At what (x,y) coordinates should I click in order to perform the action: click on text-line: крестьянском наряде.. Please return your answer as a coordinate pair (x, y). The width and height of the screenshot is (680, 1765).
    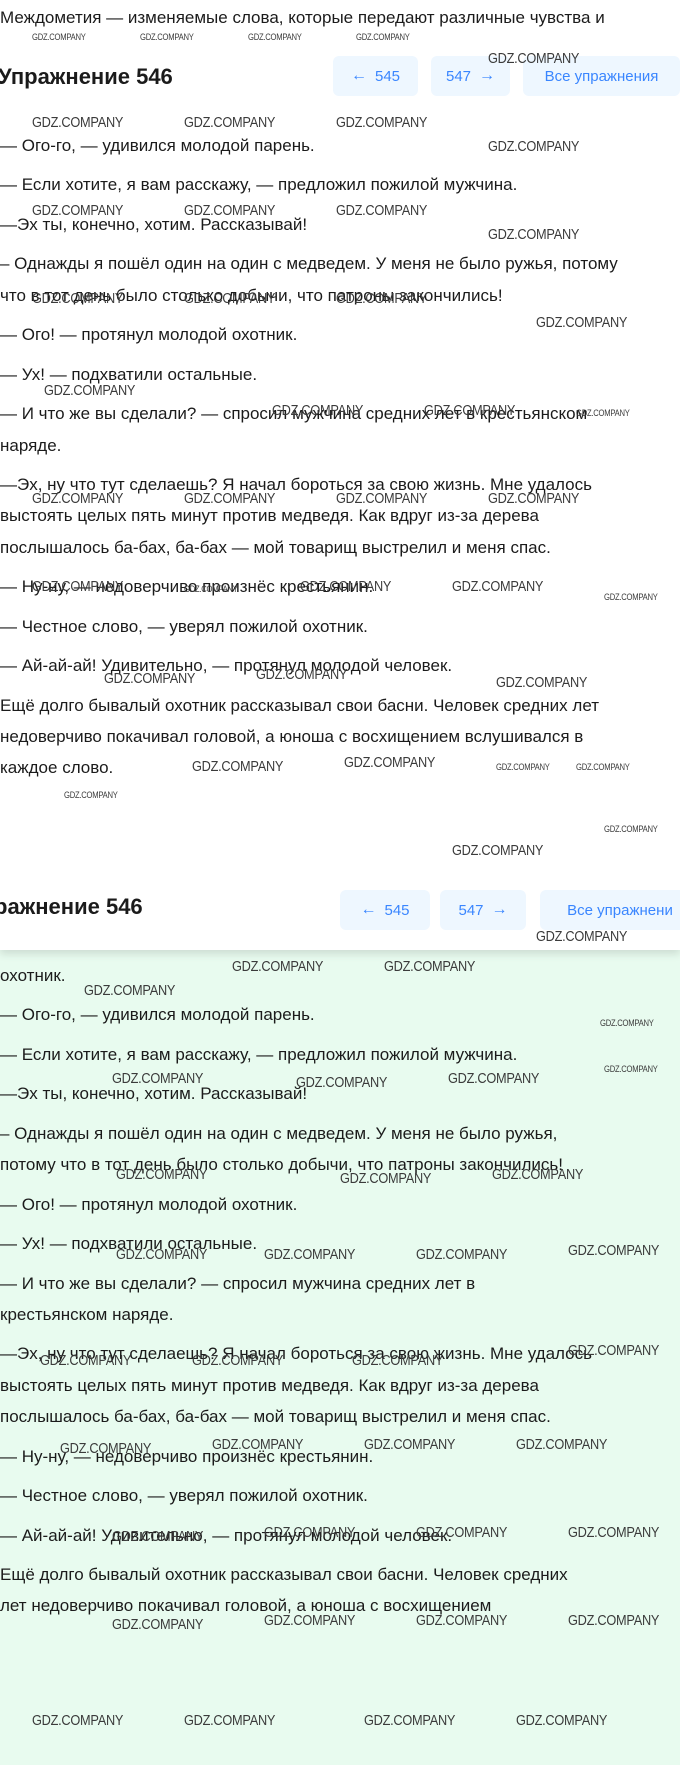
    Looking at the image, I should click on (87, 1314).